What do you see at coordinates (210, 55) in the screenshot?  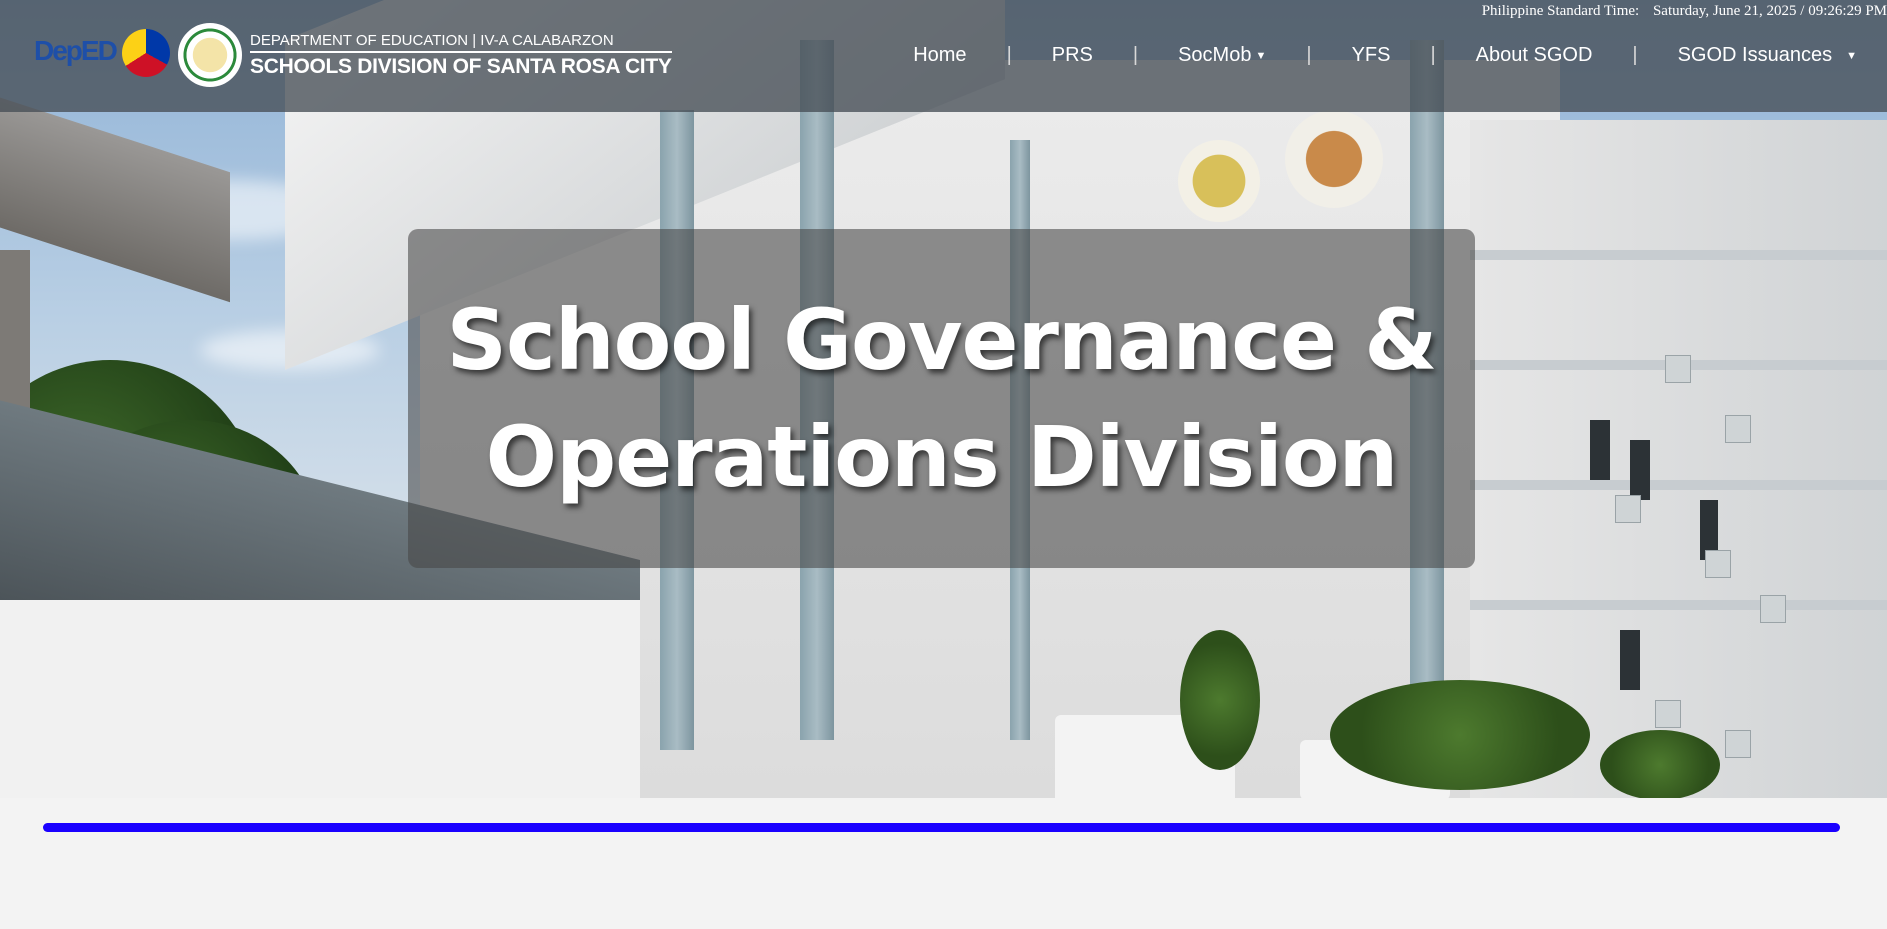 I see `division-seal-icon` at bounding box center [210, 55].